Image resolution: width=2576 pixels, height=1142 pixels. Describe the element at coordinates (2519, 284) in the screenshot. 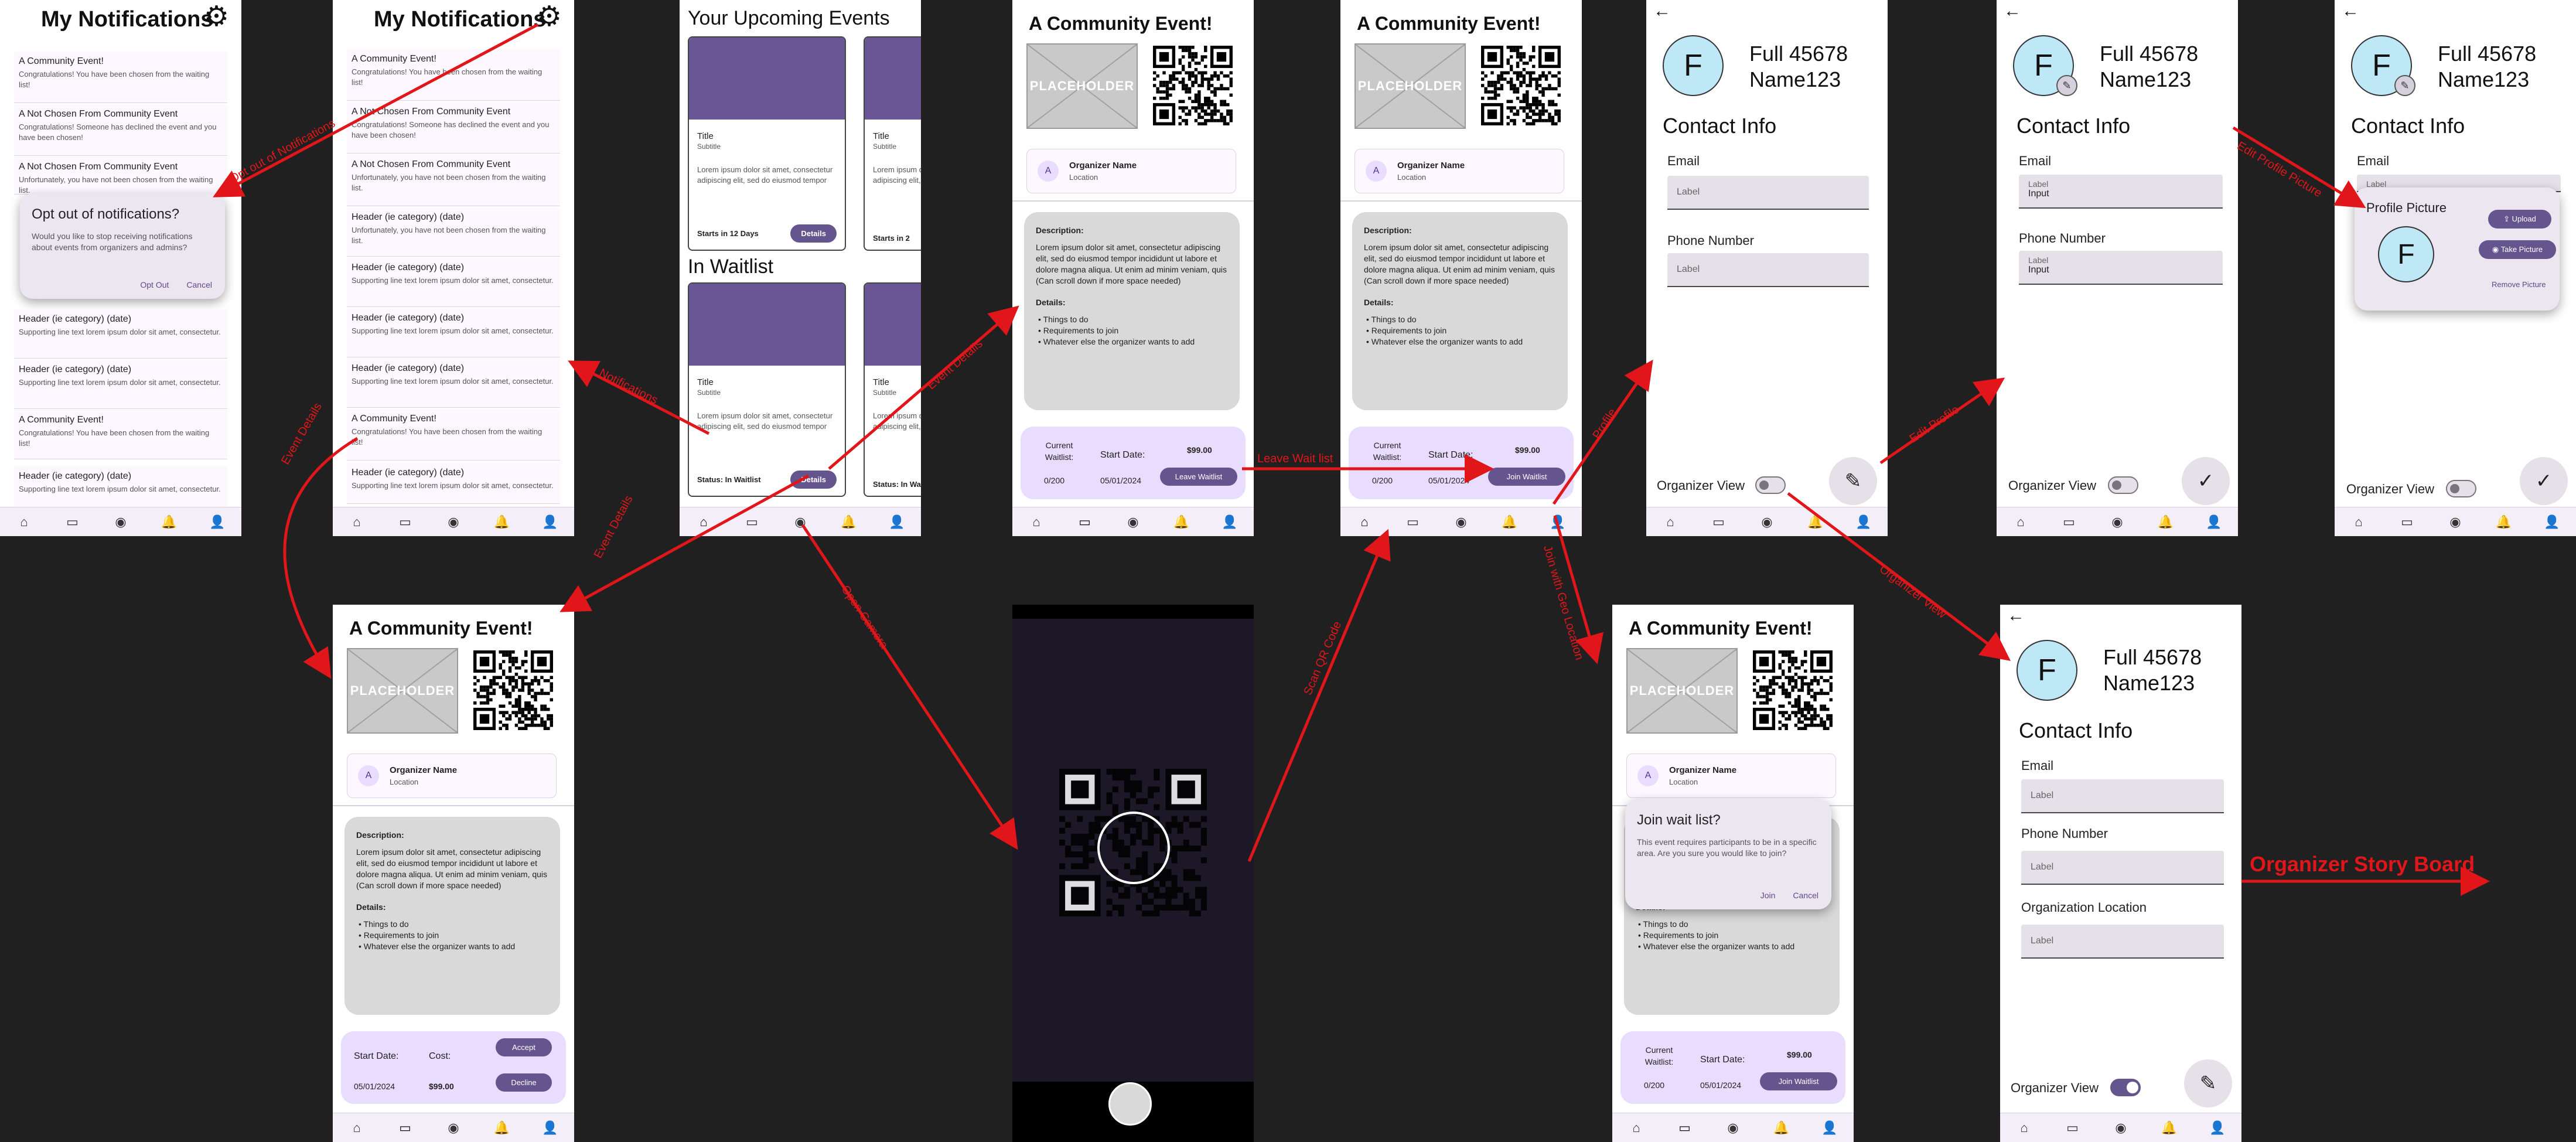

I see `remove-picture-link: Remove Picture` at that location.